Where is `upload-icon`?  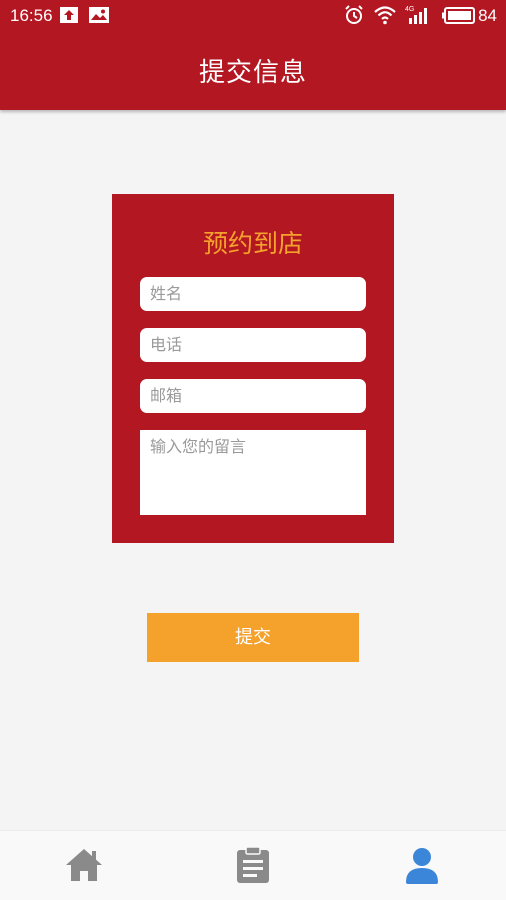 upload-icon is located at coordinates (69, 15).